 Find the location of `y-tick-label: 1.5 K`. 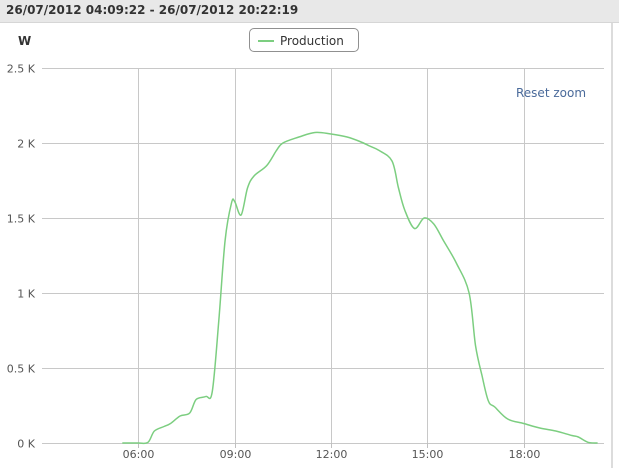

y-tick-label: 1.5 K is located at coordinates (21, 219).